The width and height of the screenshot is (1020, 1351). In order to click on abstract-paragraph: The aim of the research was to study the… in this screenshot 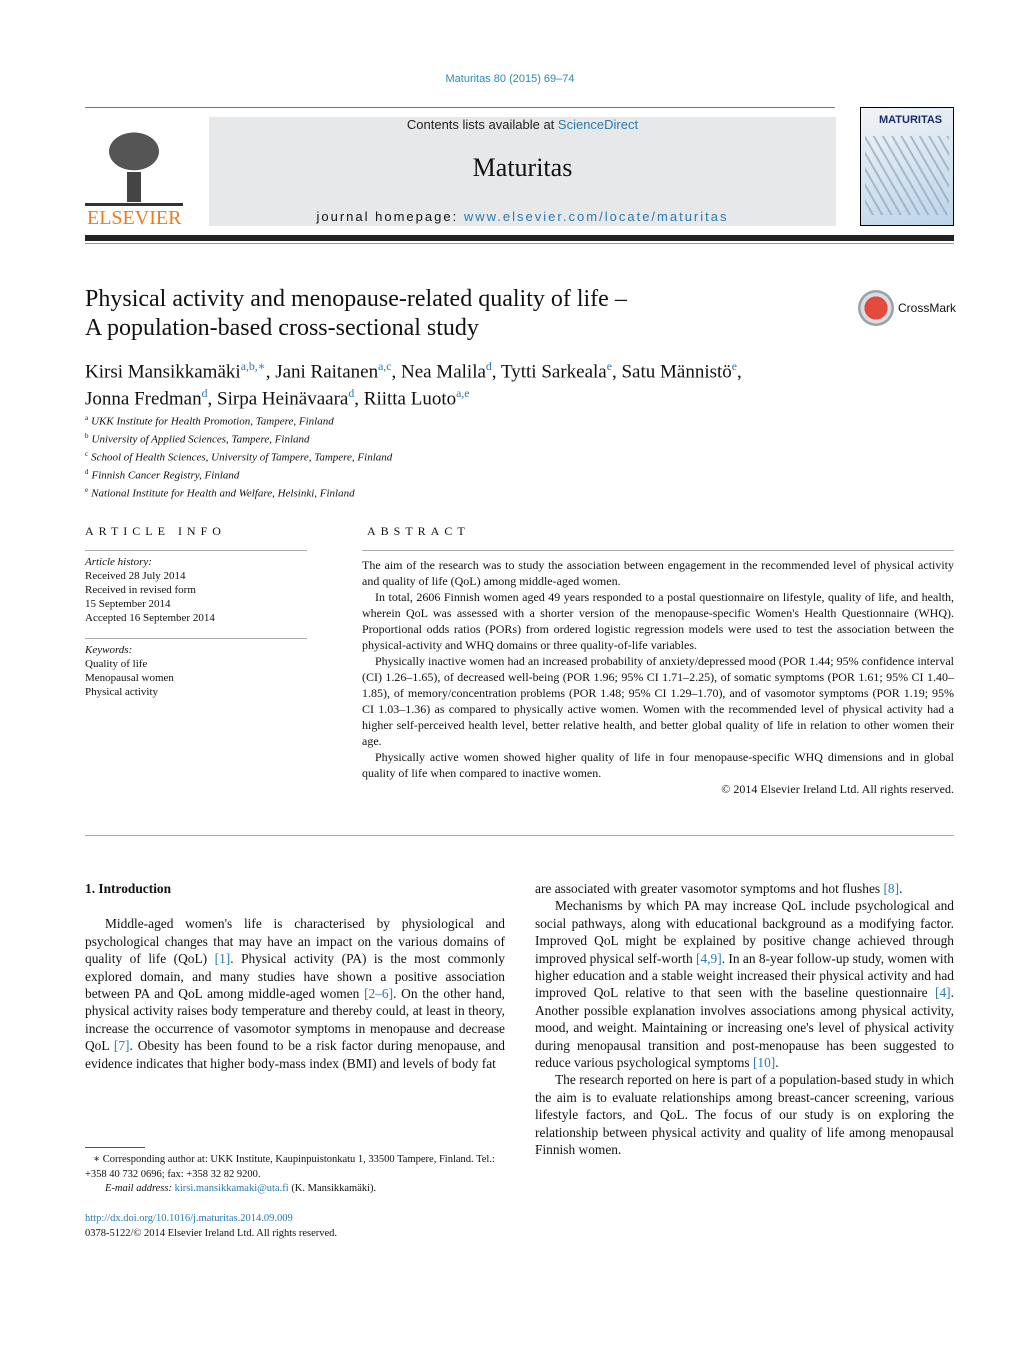, I will do `click(658, 573)`.